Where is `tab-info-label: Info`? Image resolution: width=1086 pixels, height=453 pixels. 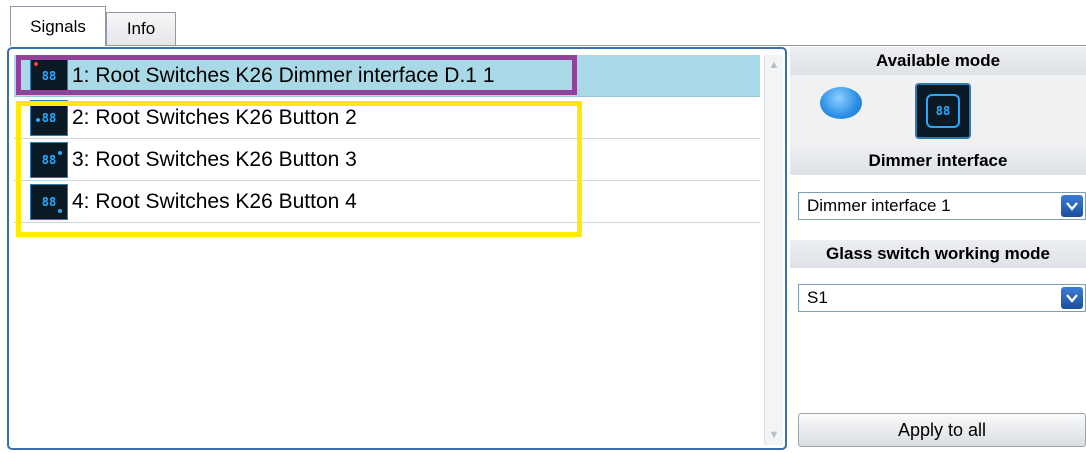
tab-info-label: Info is located at coordinates (141, 28).